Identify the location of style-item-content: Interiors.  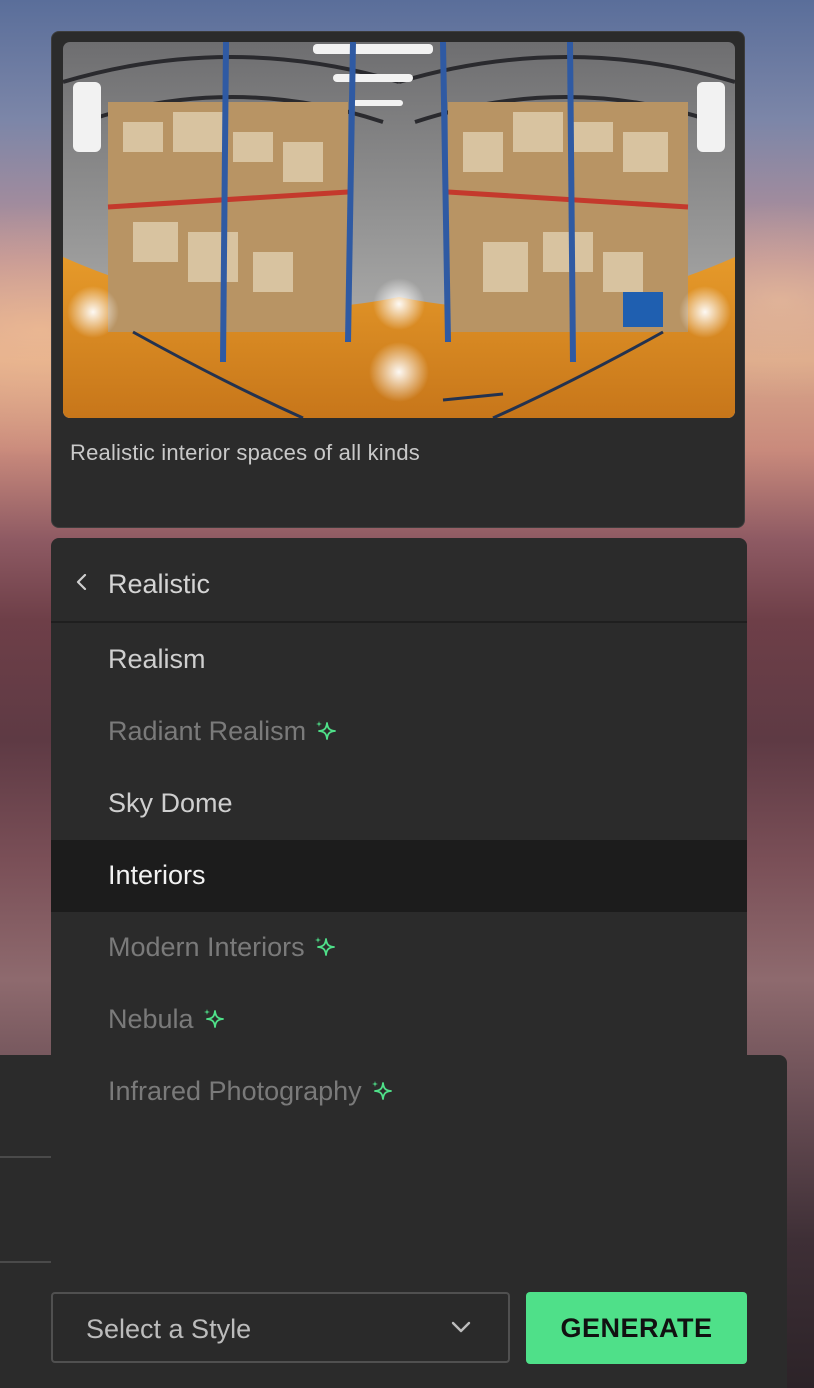
(157, 875).